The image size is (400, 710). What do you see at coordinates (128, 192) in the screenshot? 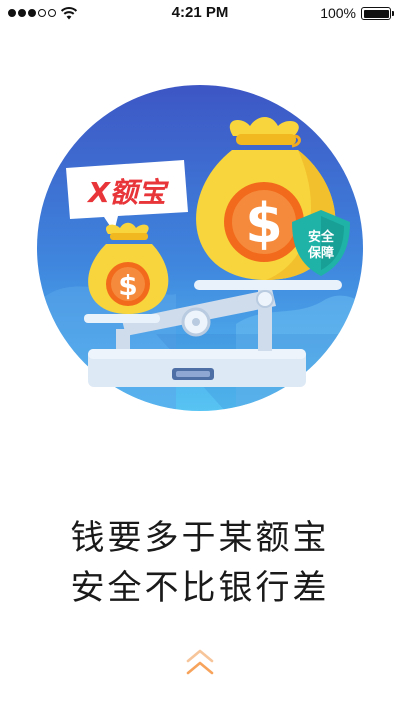
I see `bubble-text: X额宝` at bounding box center [128, 192].